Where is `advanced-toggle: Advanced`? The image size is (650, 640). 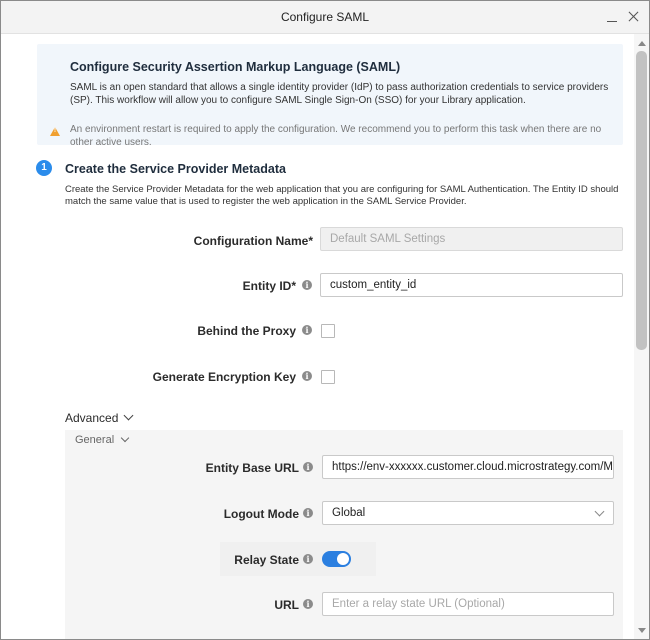
advanced-toggle: Advanced is located at coordinates (91, 418).